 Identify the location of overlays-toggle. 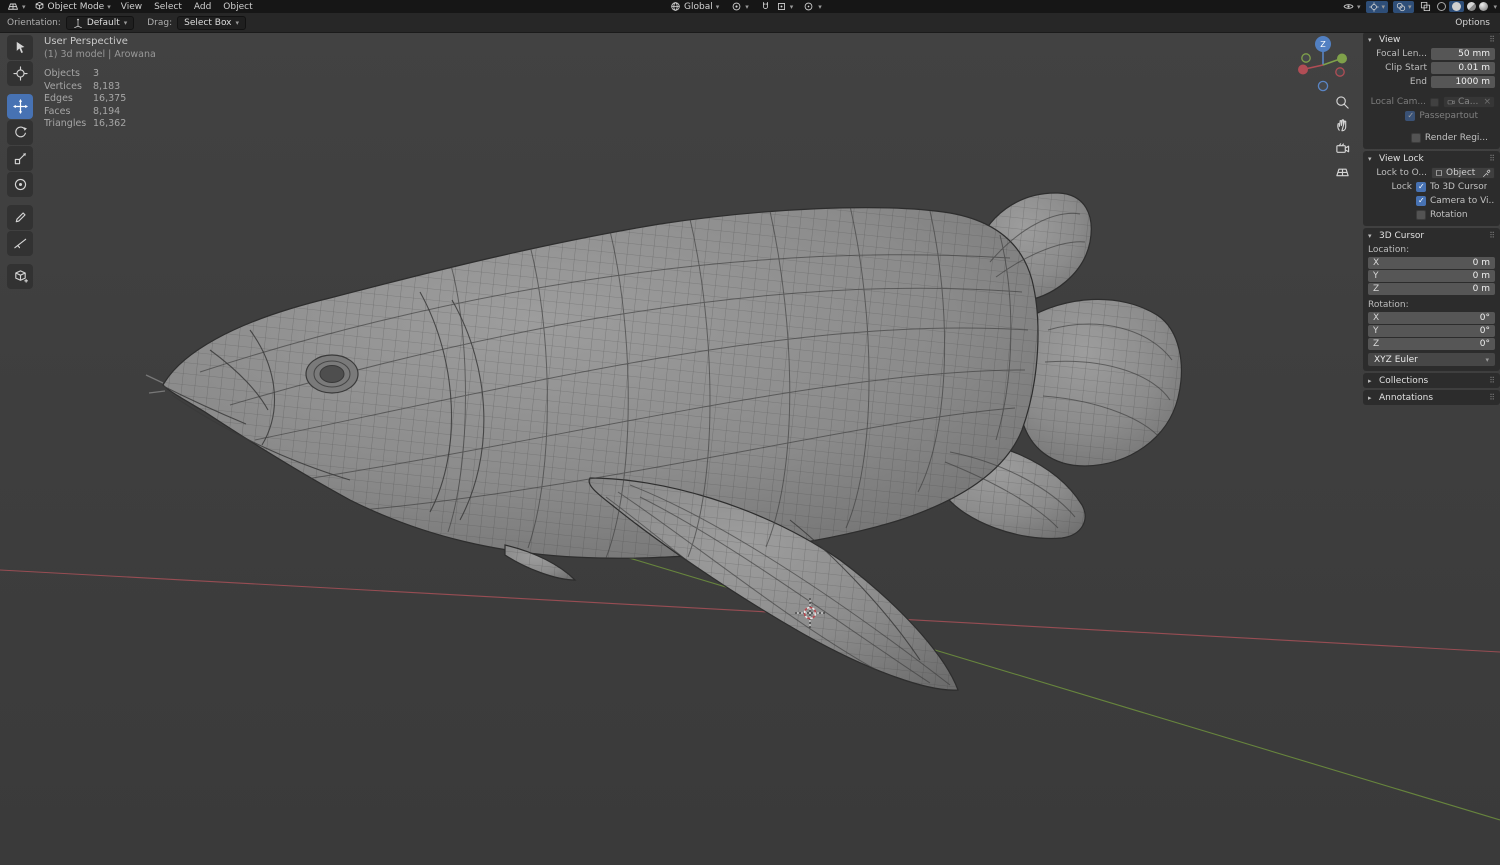
(1403, 6).